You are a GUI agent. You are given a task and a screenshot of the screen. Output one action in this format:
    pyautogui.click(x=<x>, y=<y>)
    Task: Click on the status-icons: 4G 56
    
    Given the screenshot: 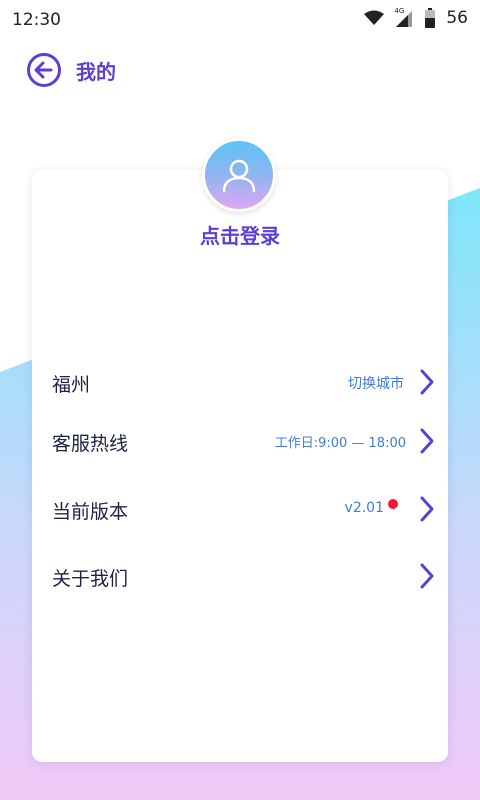 What is the action you would take?
    pyautogui.click(x=416, y=17)
    